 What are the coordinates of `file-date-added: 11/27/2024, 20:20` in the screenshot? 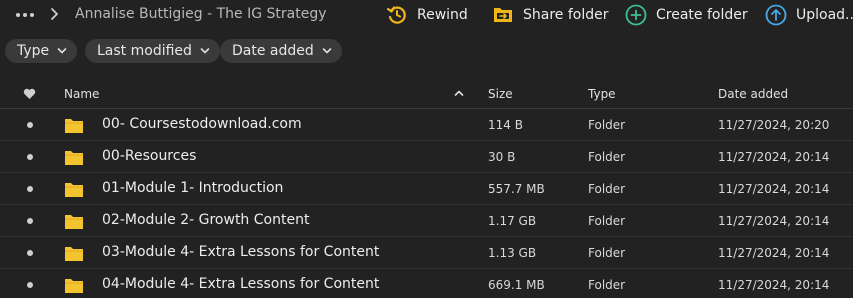 It's located at (774, 125).